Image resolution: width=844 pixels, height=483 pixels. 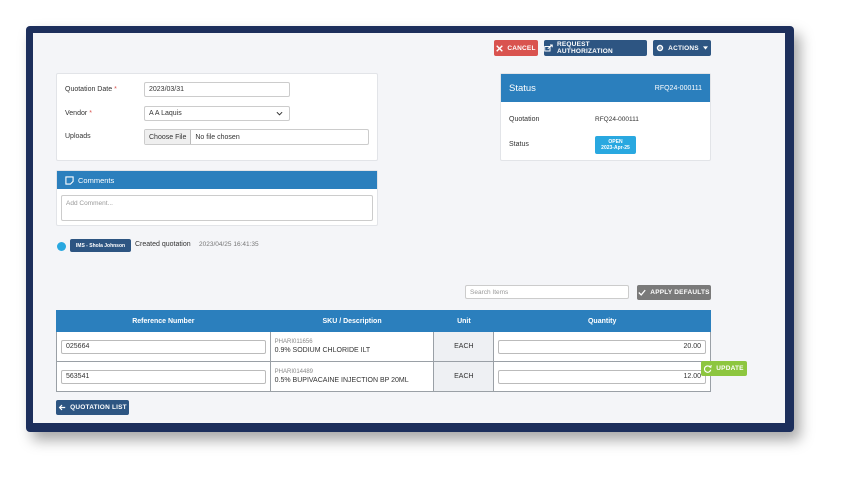 What do you see at coordinates (489, 292) in the screenshot?
I see `search-items-placeholder: Search Items` at bounding box center [489, 292].